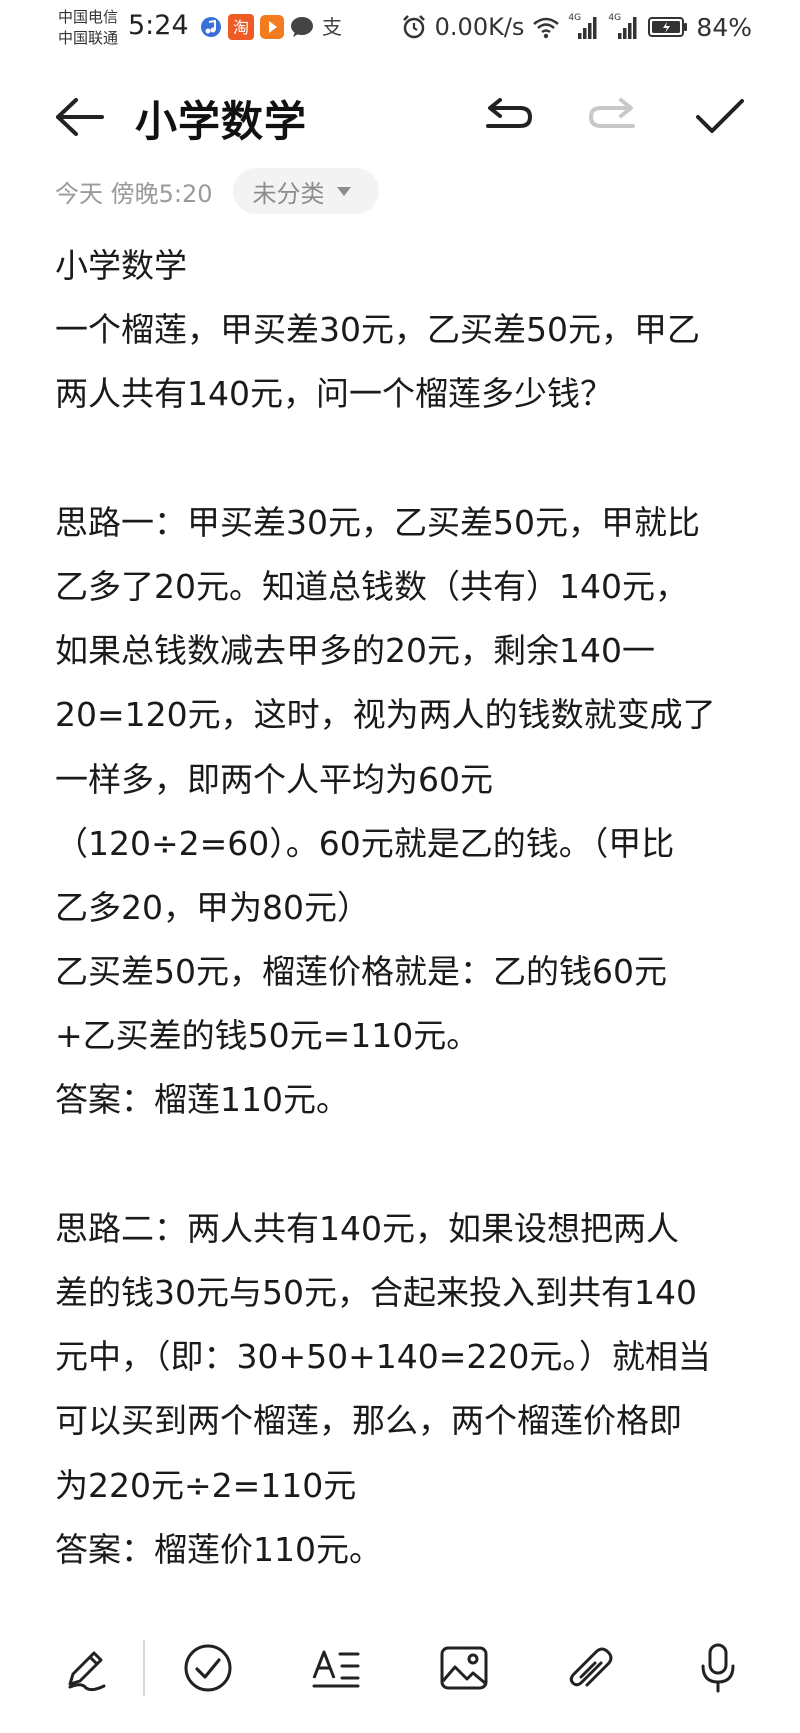 Image resolution: width=800 pixels, height=1733 pixels. What do you see at coordinates (624, 27) in the screenshot?
I see `signal-2-icon: 4G` at bounding box center [624, 27].